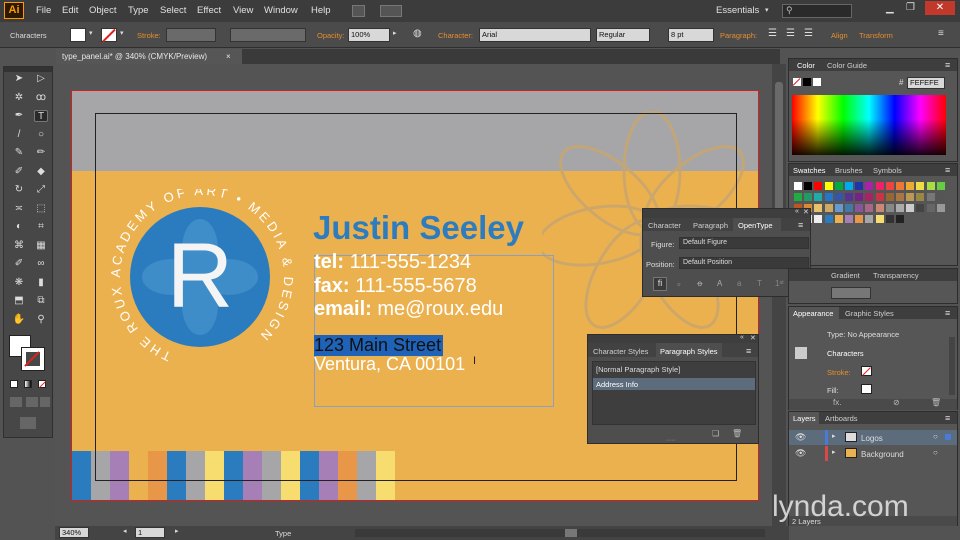 Image resolution: width=960 pixels, height=540 pixels. Describe the element at coordinates (19, 320) in the screenshot. I see `hand-tool-icon: ✋` at that location.